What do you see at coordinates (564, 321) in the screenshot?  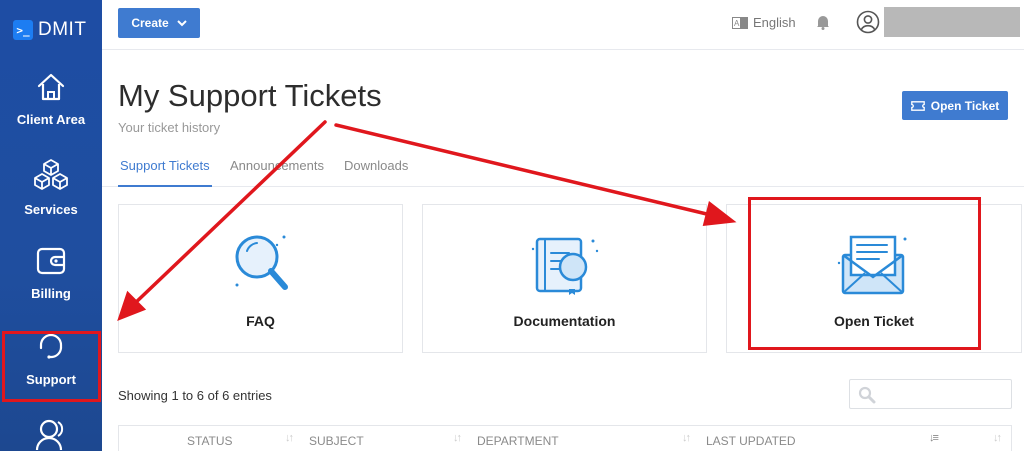 I see `documentation-card-title: Documentation` at bounding box center [564, 321].